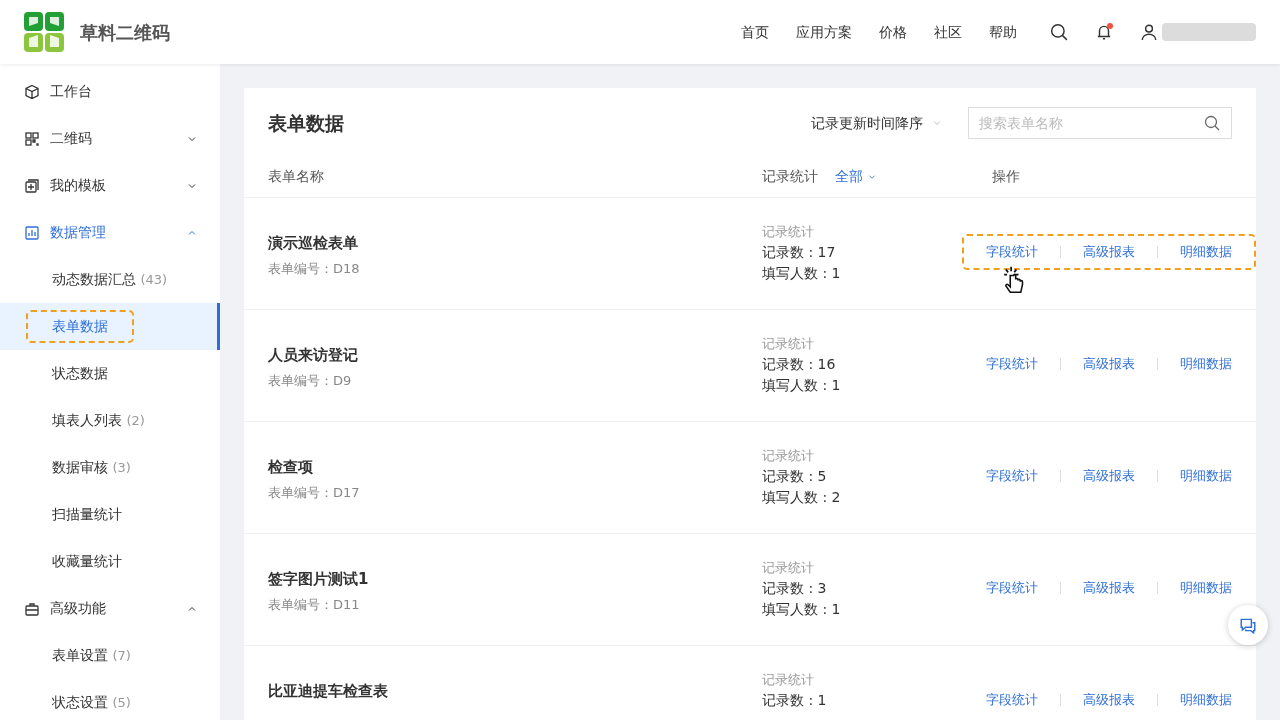 This screenshot has height=720, width=1280. What do you see at coordinates (314, 492) in the screenshot?
I see `form-code: 表单编号：D17` at bounding box center [314, 492].